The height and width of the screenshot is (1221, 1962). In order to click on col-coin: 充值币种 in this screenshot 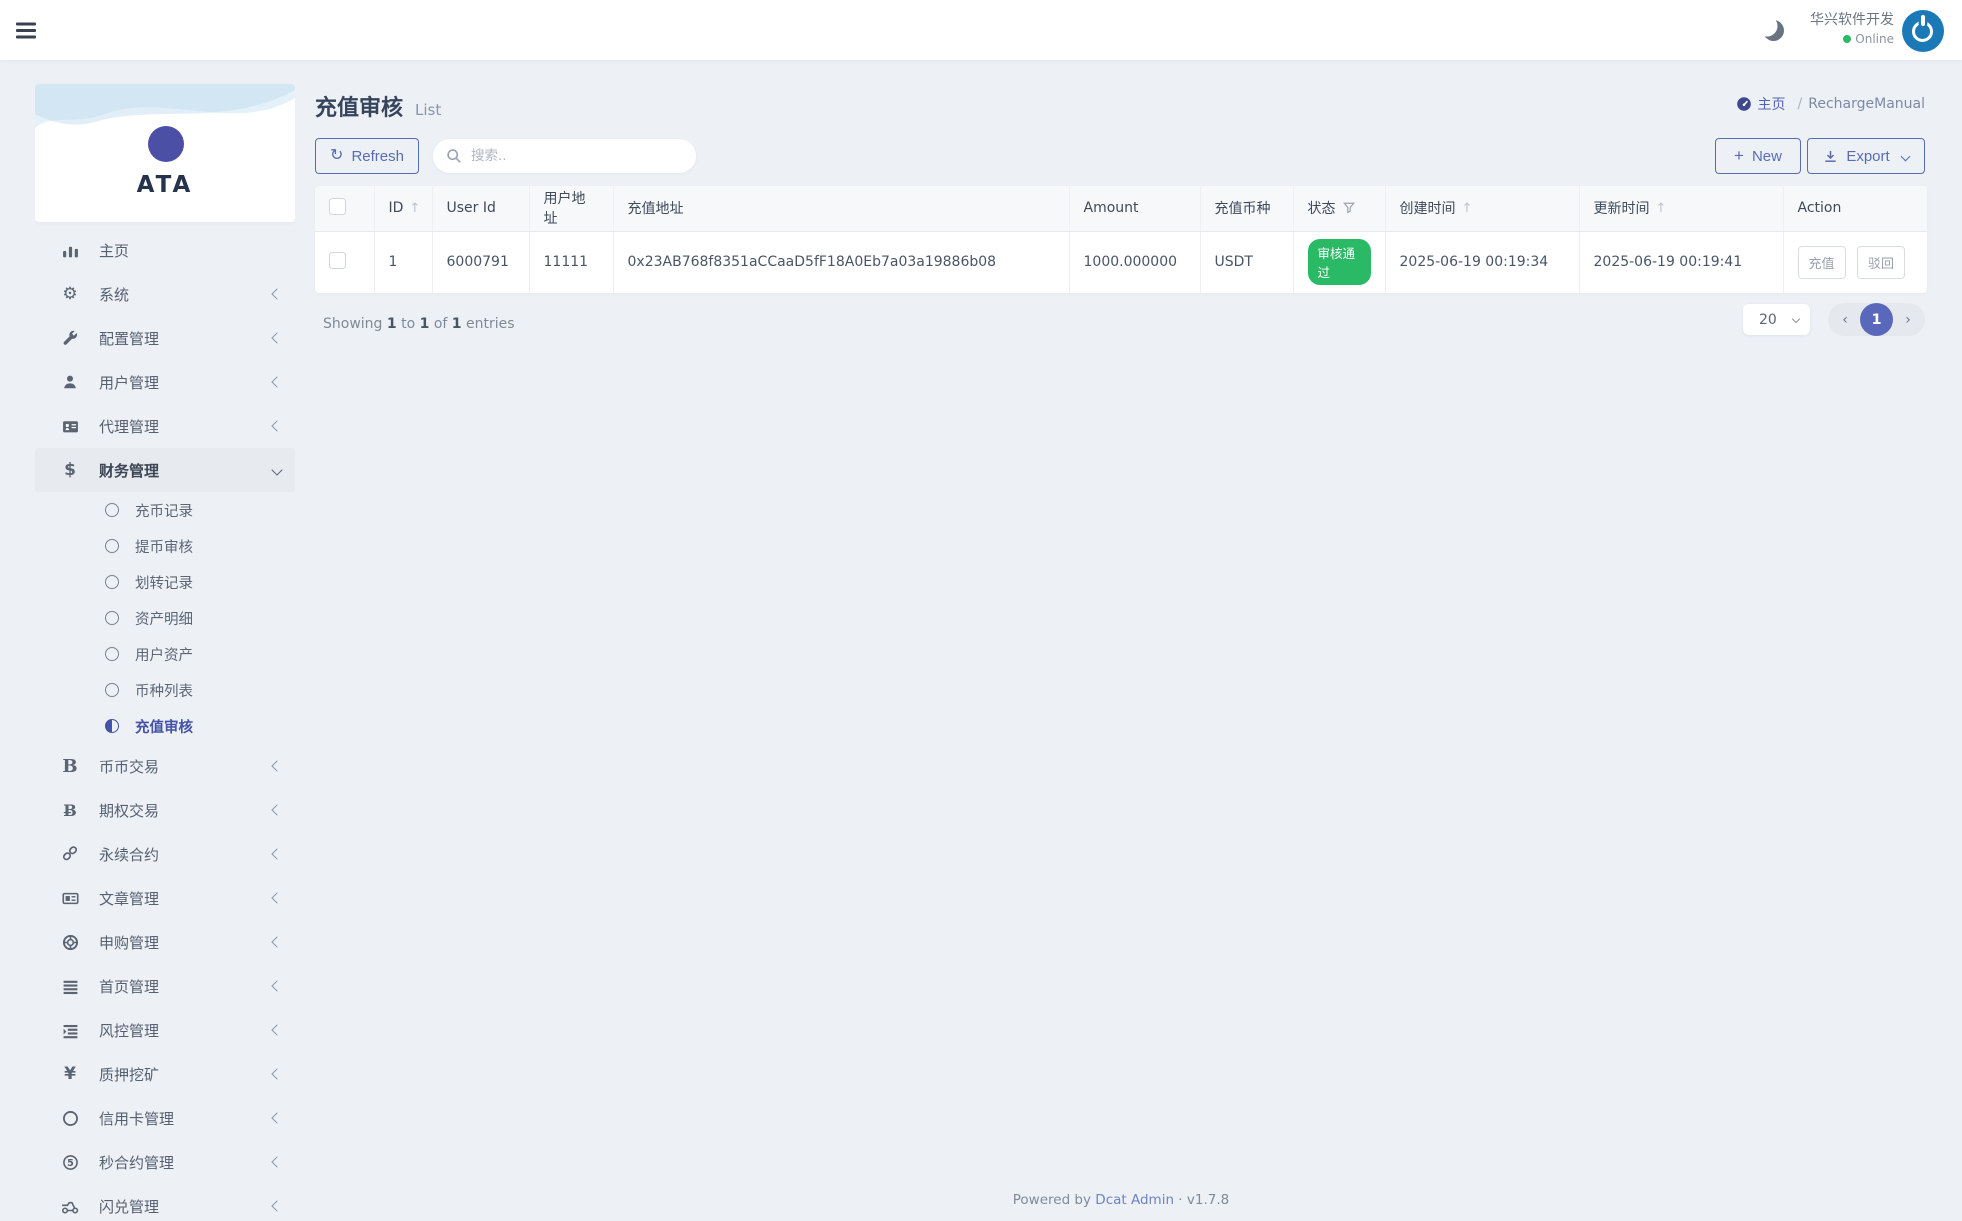, I will do `click(1247, 209)`.